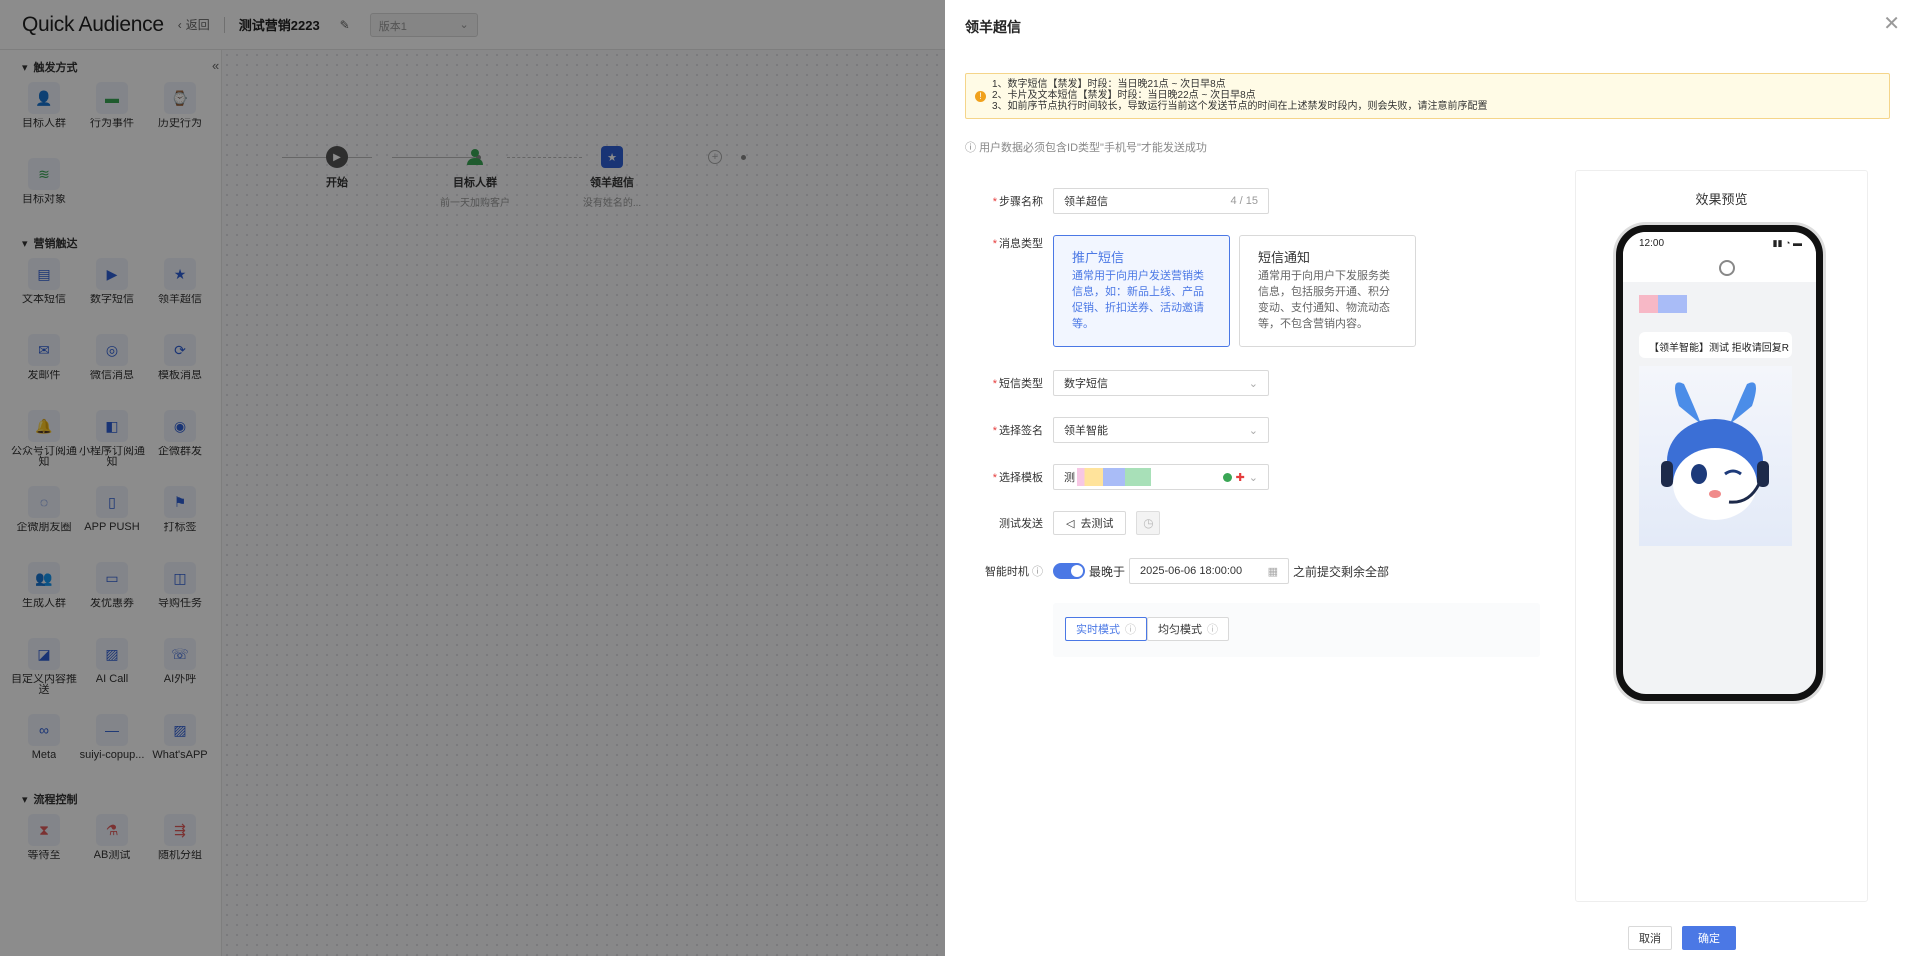 The image size is (1918, 956). What do you see at coordinates (1017, 478) in the screenshot?
I see `field-label: * 选择模板` at bounding box center [1017, 478].